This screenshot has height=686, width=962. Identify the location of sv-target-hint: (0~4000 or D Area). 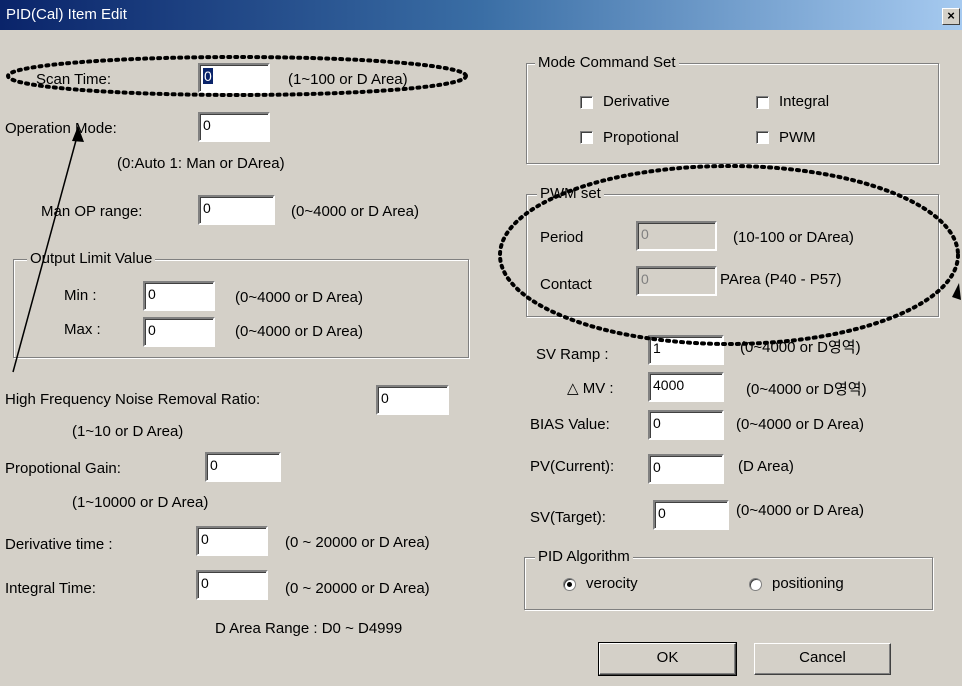
(800, 510).